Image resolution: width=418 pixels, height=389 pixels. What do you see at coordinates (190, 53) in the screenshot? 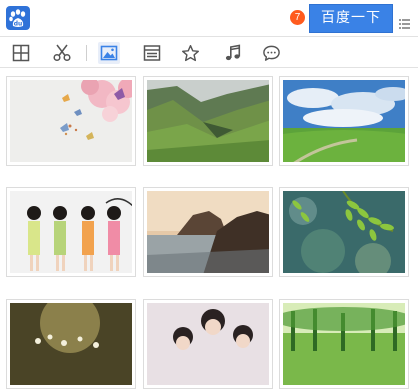
I see `star-icon` at bounding box center [190, 53].